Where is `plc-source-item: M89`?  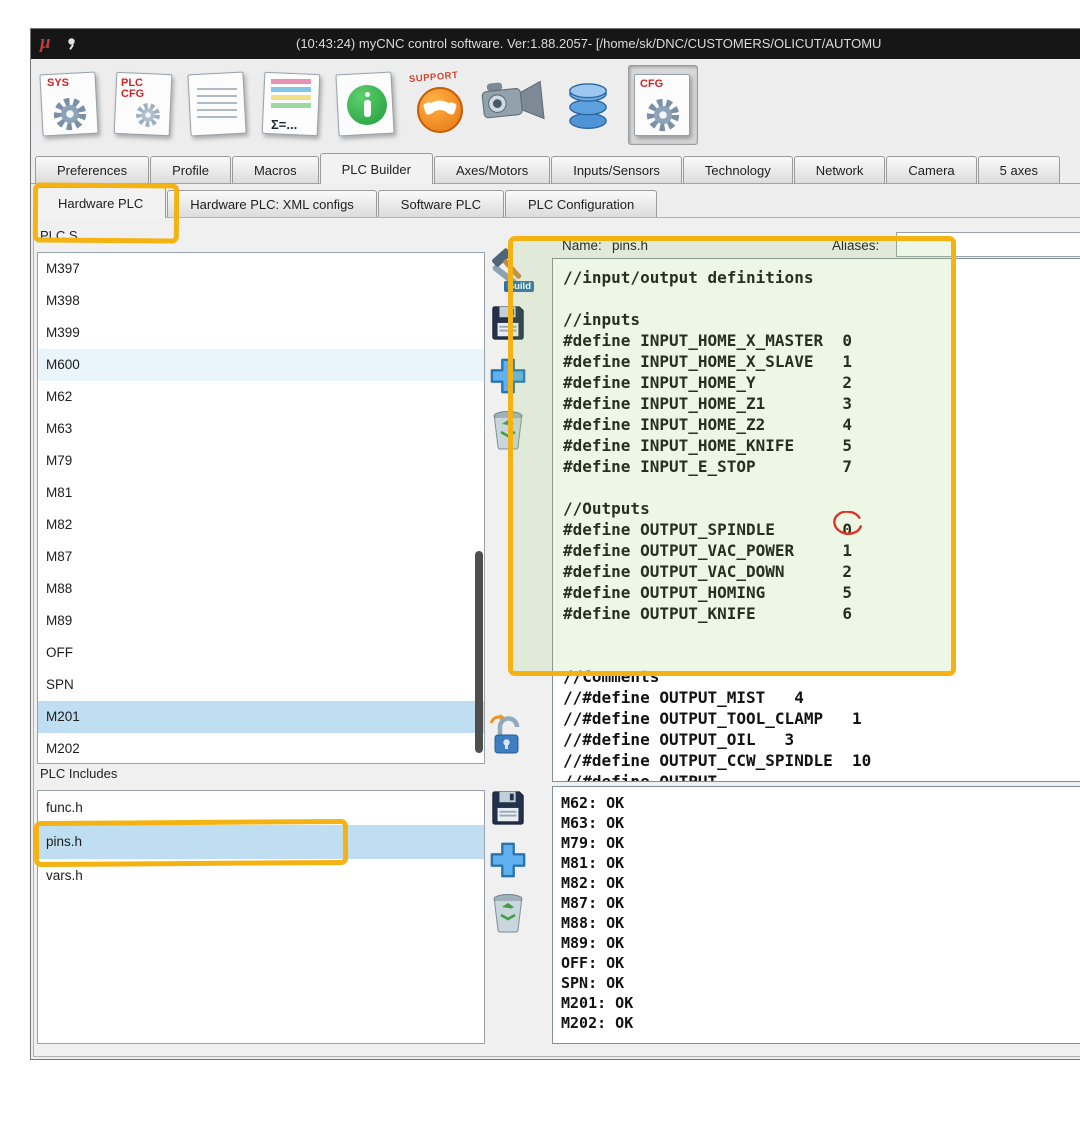
plc-source-item: M89 is located at coordinates (261, 621).